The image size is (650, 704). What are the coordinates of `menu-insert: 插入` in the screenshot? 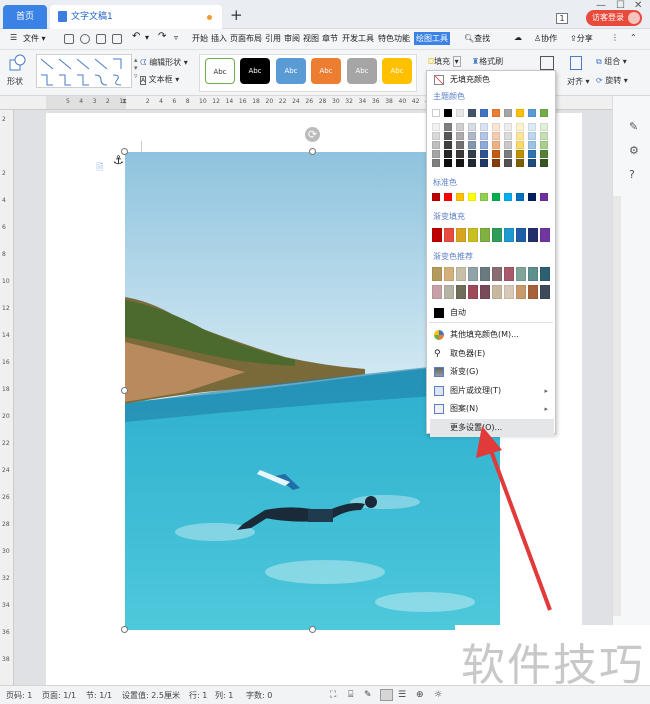 It's located at (219, 38).